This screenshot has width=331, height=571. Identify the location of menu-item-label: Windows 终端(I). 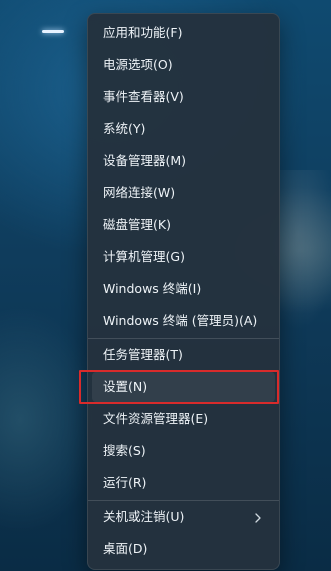
(152, 288).